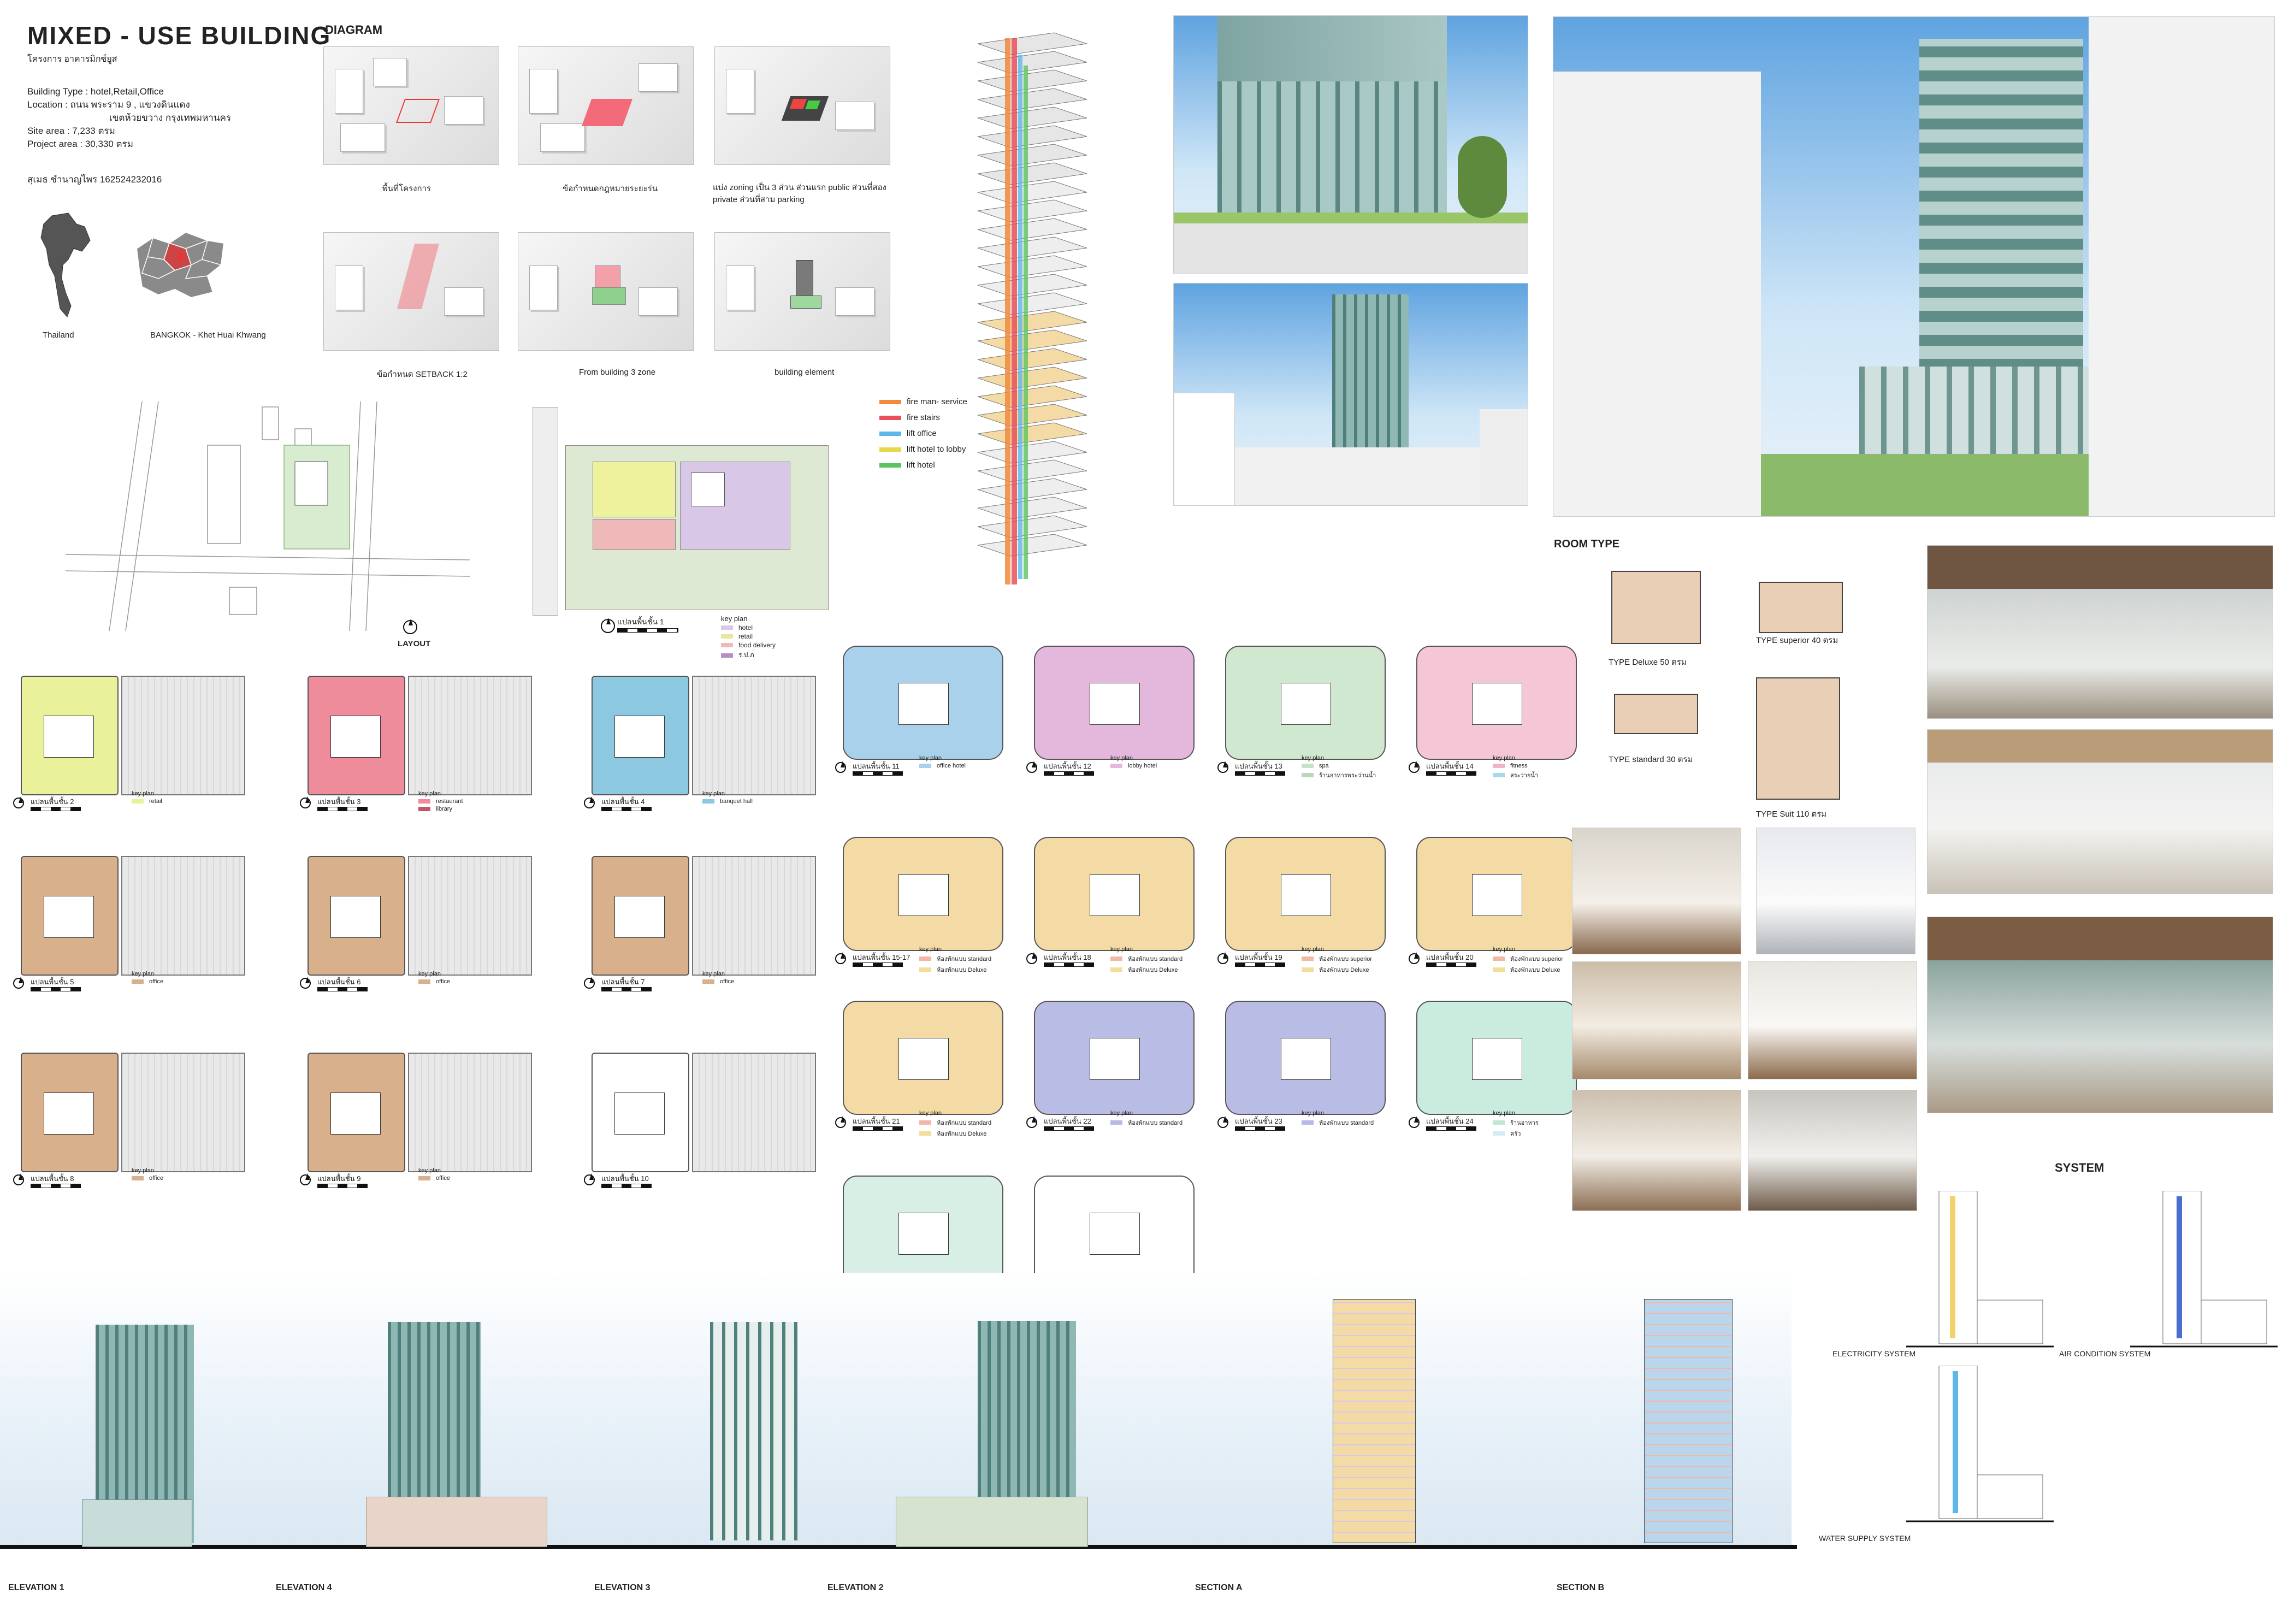  What do you see at coordinates (802, 105) in the screenshot?
I see `diagram-zoning` at bounding box center [802, 105].